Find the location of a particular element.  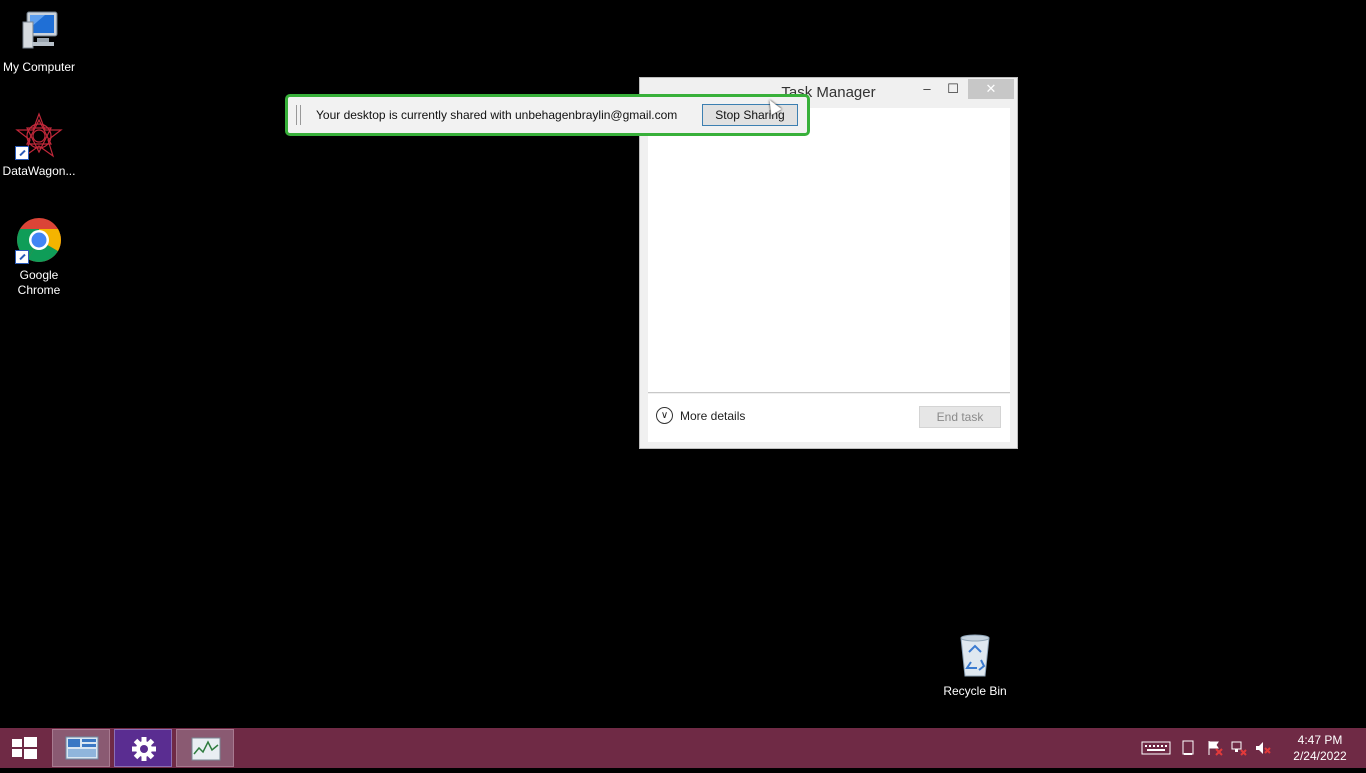

system-tray: 4:47 PM 2/24/2022 is located at coordinates (1251, 748).